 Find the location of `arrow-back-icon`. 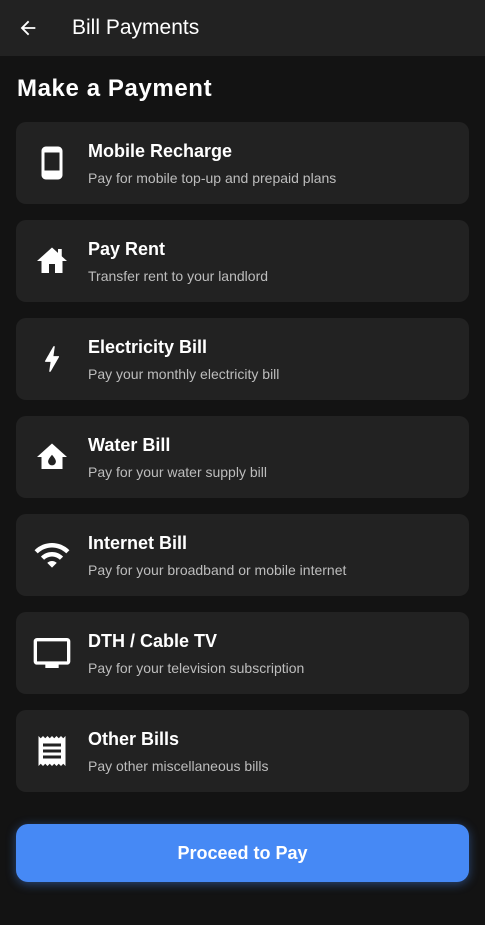

arrow-back-icon is located at coordinates (28, 28).